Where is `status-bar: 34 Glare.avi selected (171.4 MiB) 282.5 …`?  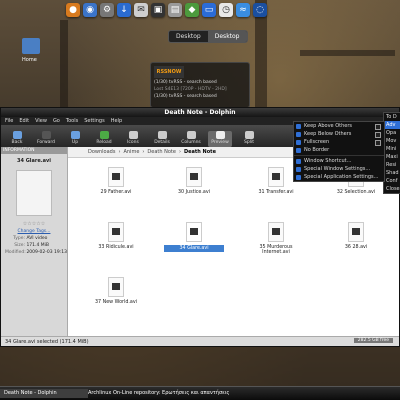 status-bar: 34 Glare.avi selected (171.4 MiB) 282.5 … is located at coordinates (200, 341).